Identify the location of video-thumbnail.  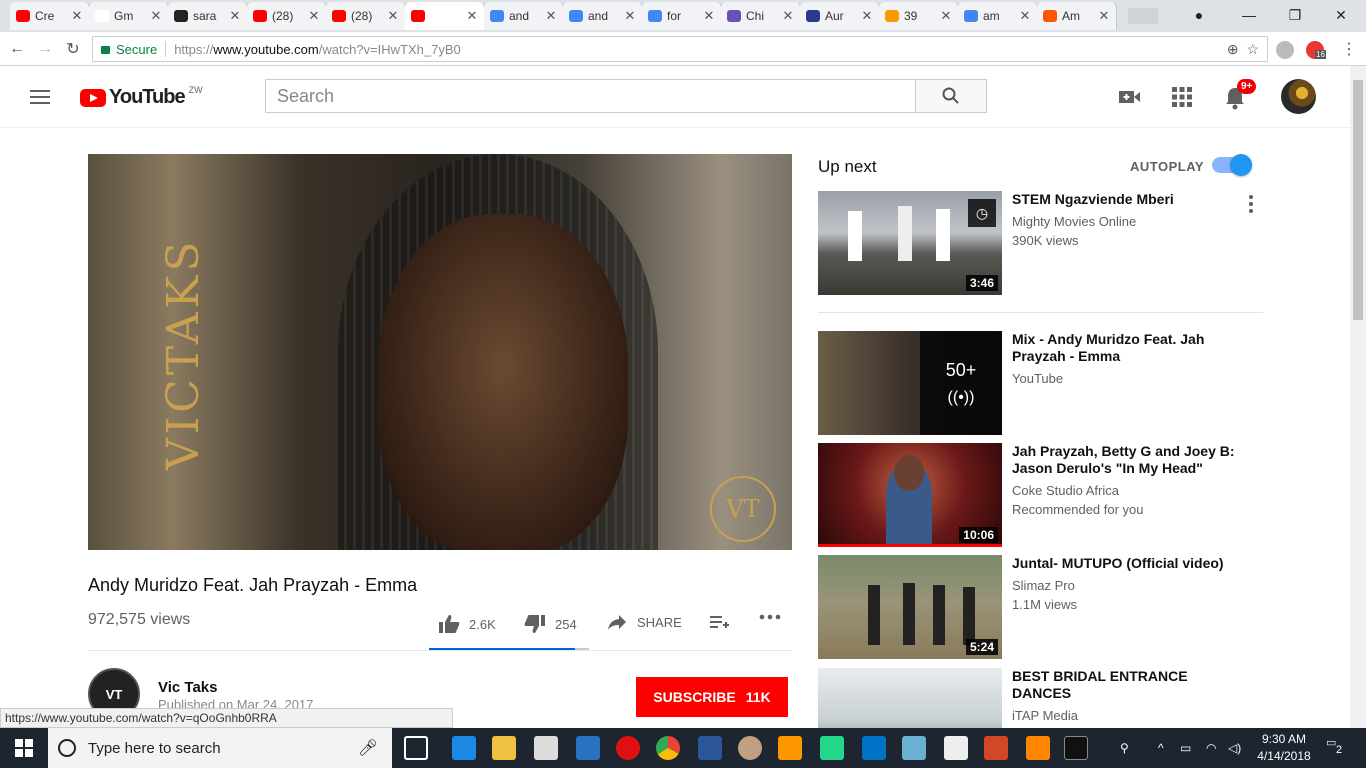
(910, 698).